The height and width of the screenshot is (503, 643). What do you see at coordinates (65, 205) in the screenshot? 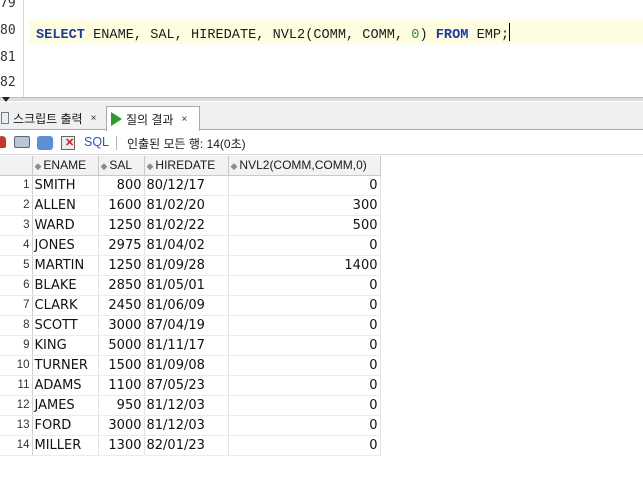
I see `cell-ename: ALLEN` at bounding box center [65, 205].